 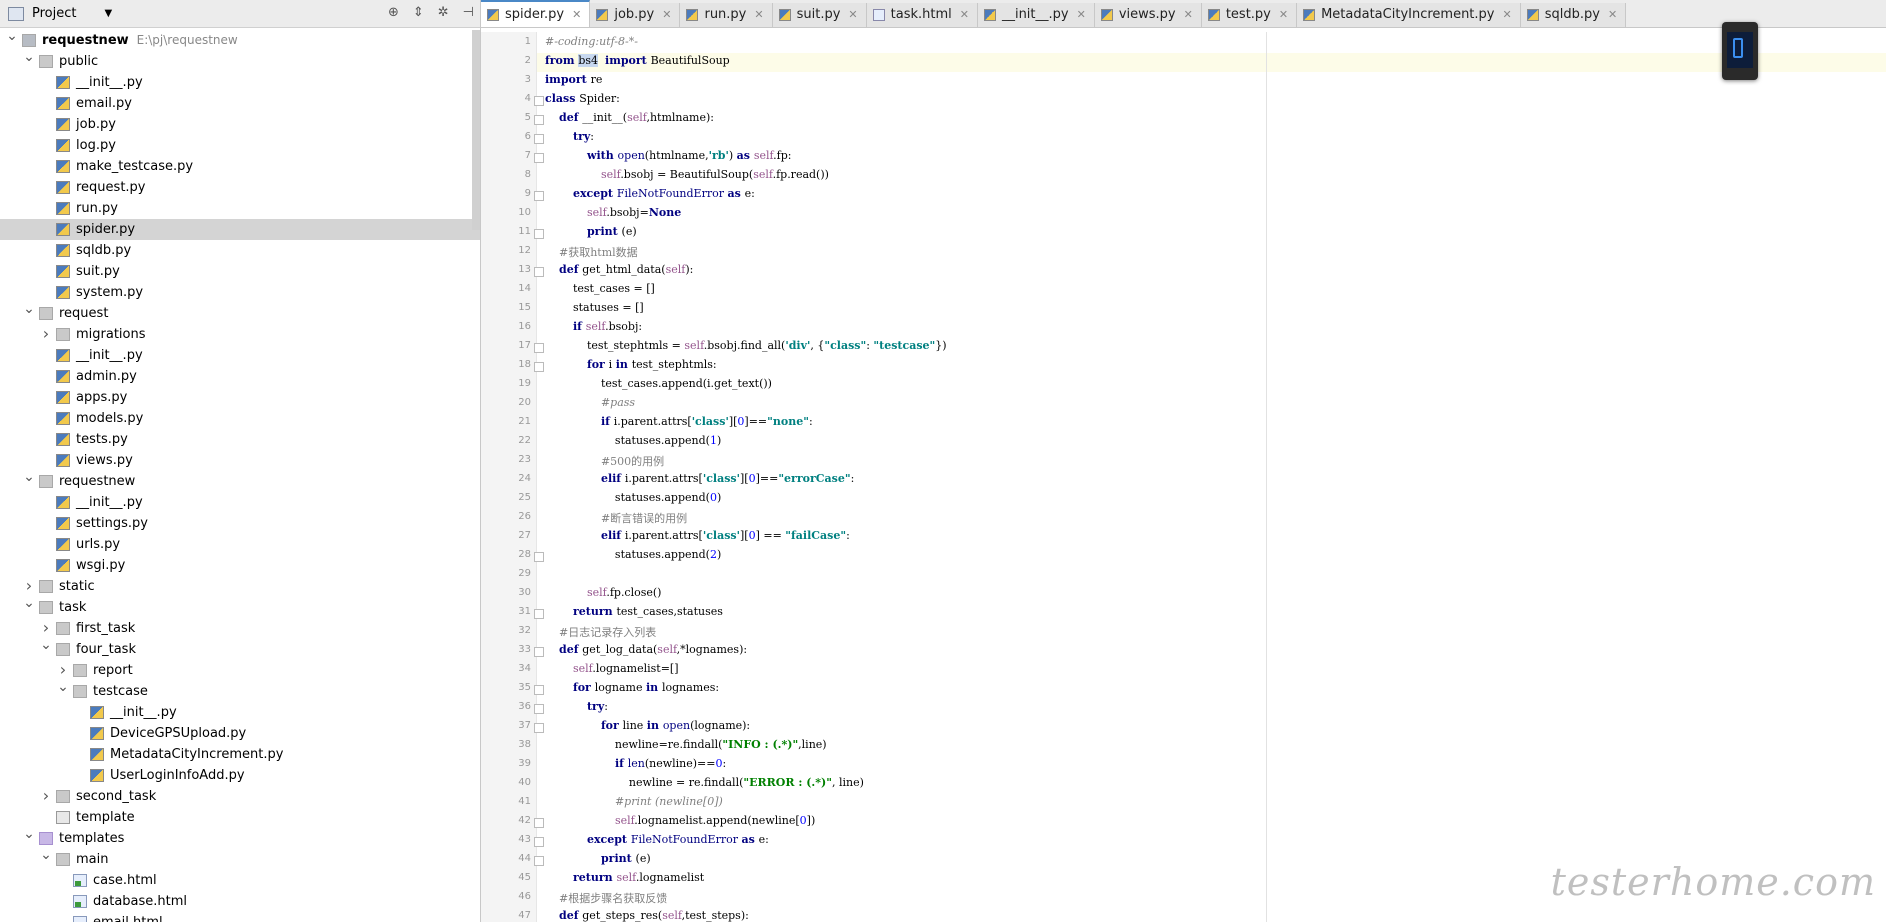 I want to click on tree-item: case.html, so click(x=240, y=880).